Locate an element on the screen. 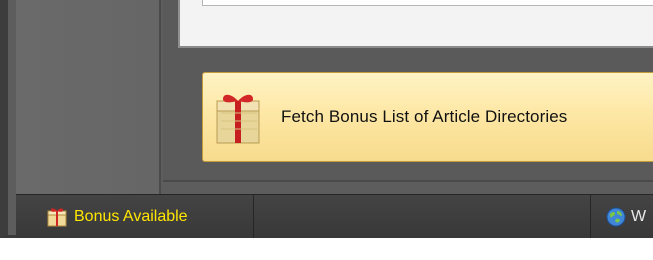  fetch-bonus-list-label: Fetch Bonus List of Article Directories is located at coordinates (424, 116).